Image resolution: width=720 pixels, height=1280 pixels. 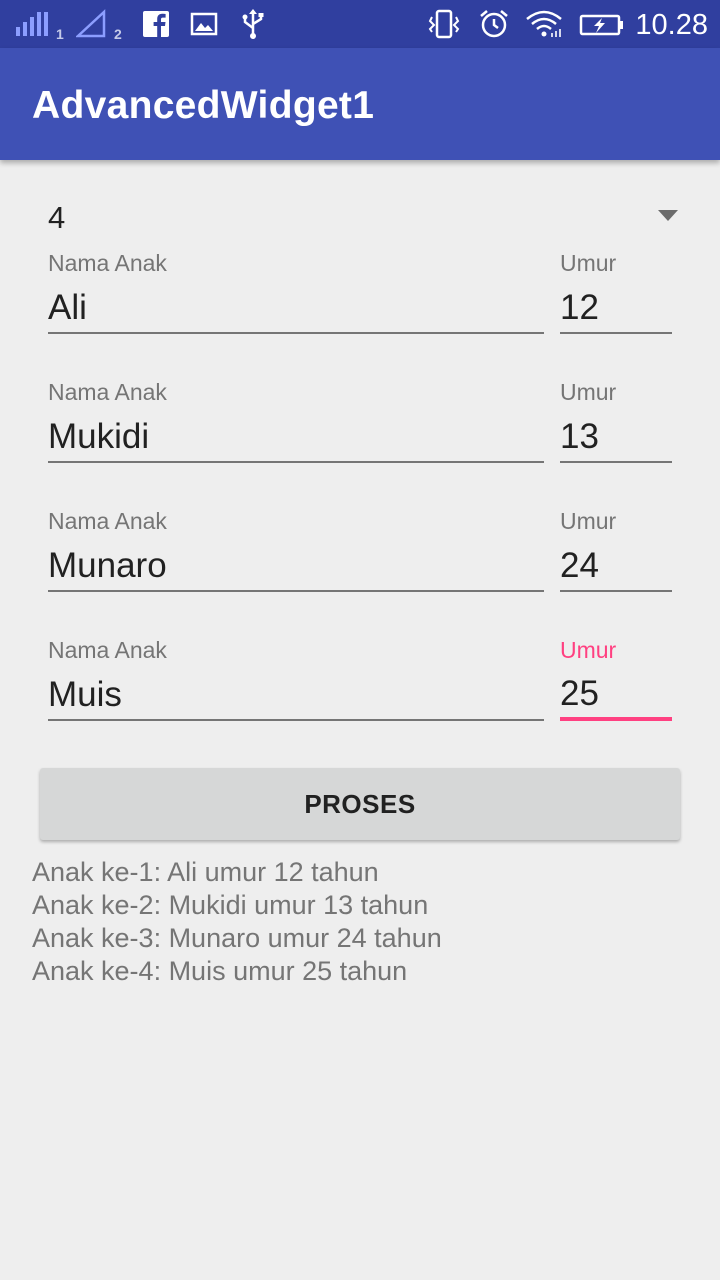 I want to click on proses-button: PROSES, so click(x=360, y=804).